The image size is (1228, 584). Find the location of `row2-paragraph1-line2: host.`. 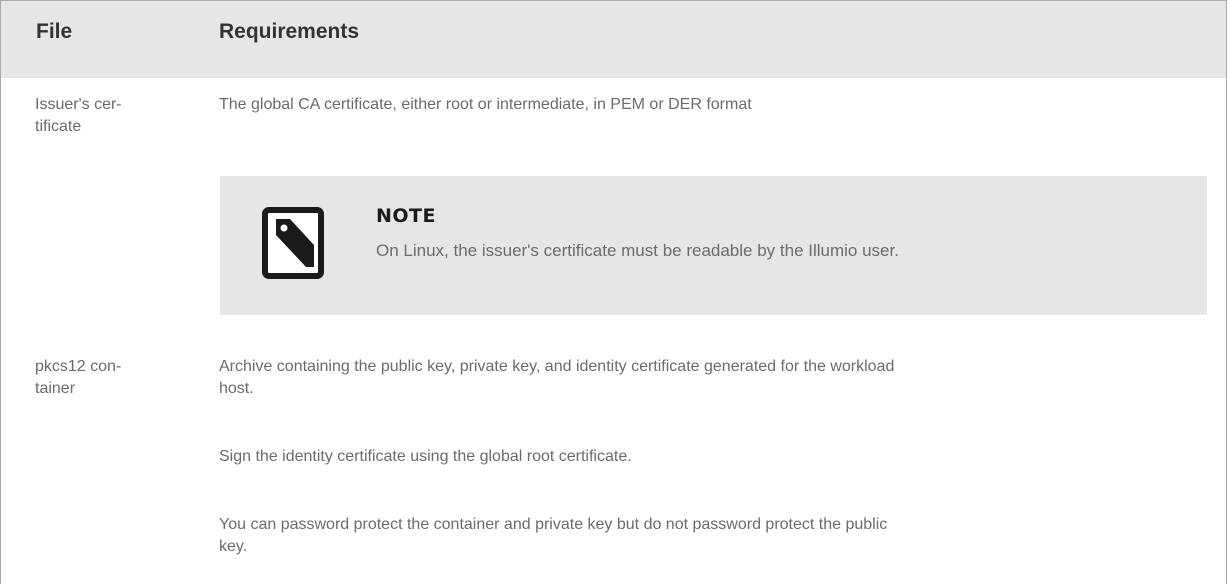

row2-paragraph1-line2: host. is located at coordinates (236, 388).